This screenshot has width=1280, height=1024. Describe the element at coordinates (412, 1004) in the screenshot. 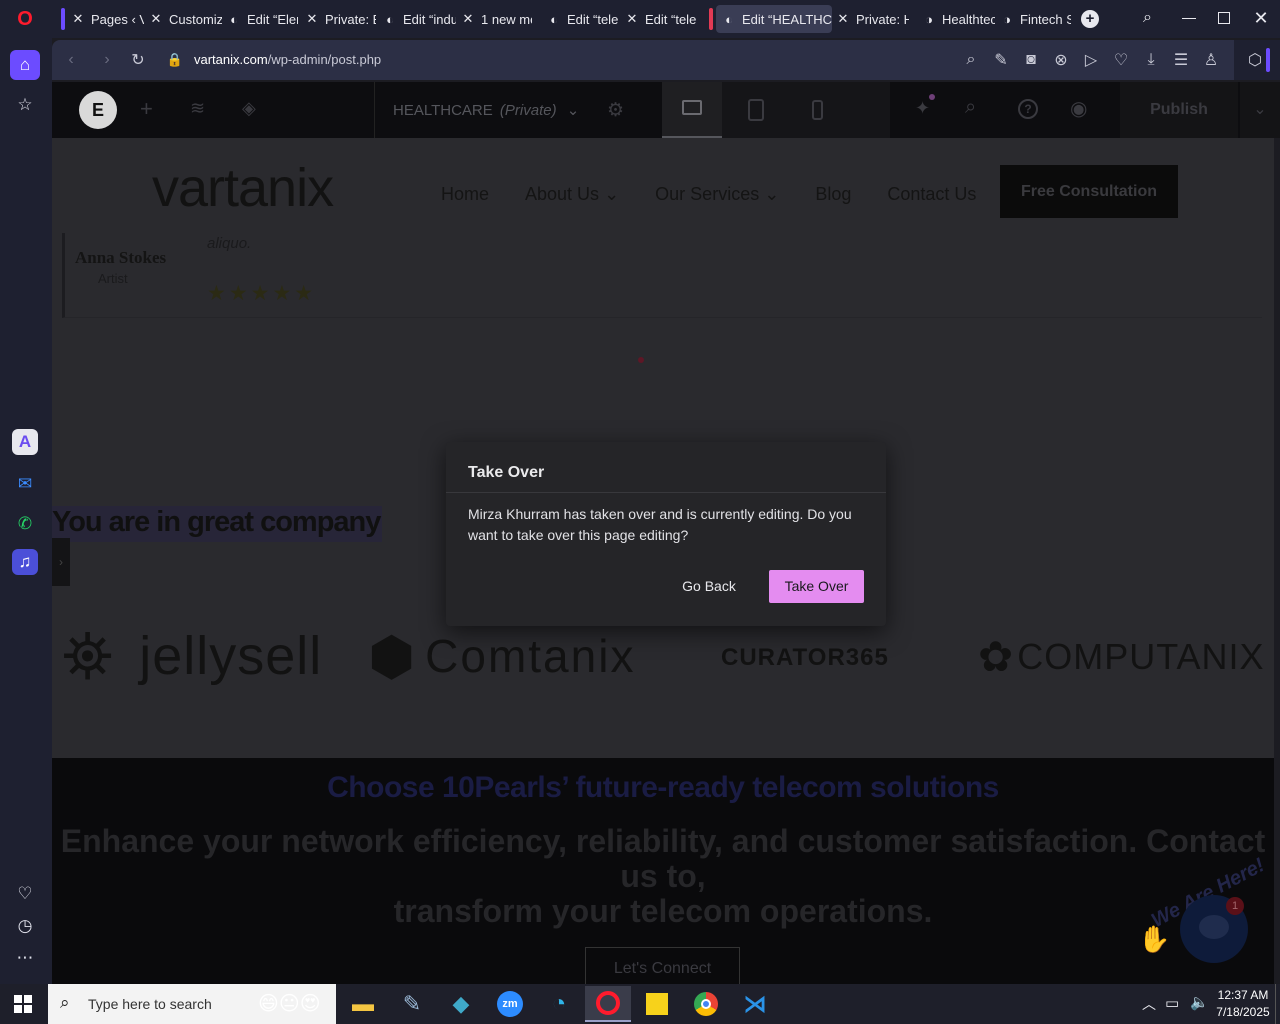

I see `paint-icon: ✎` at that location.